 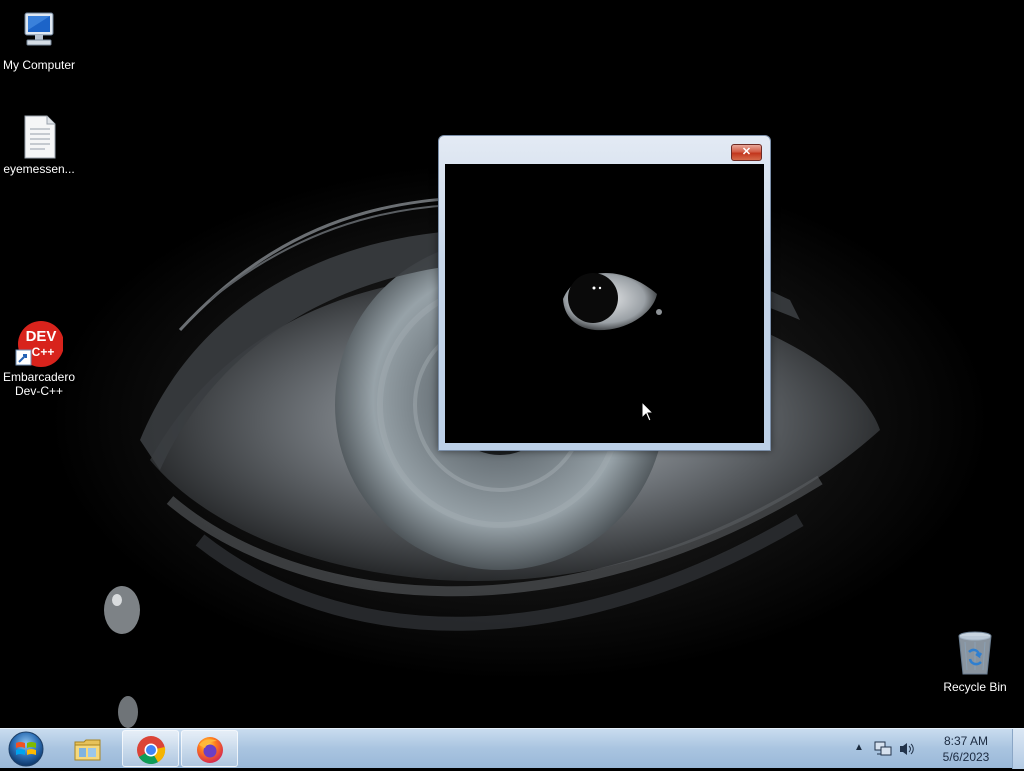 I want to click on eye-window: ✕, so click(x=604, y=293).